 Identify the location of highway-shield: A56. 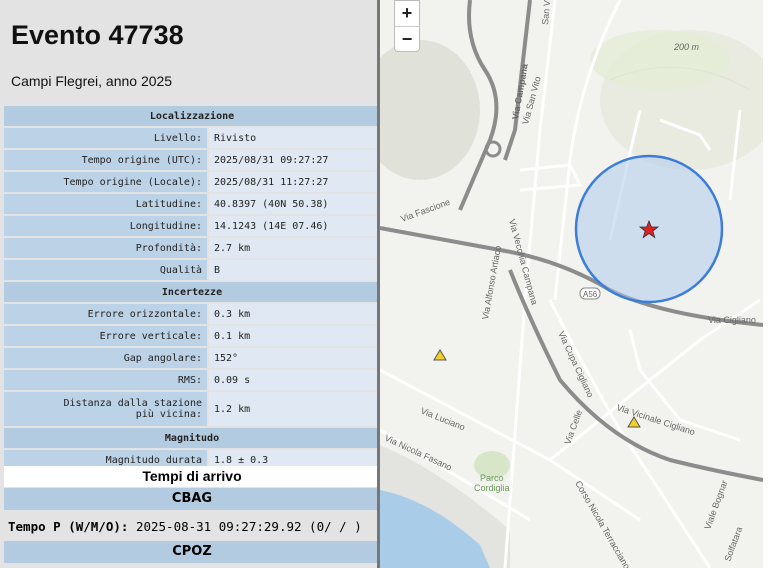
(590, 294).